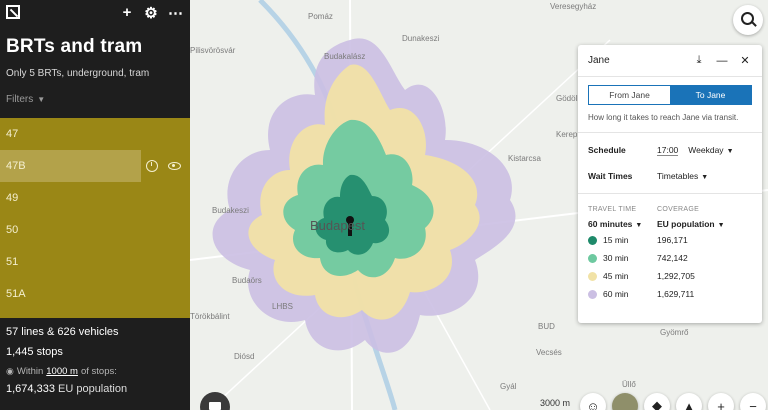  I want to click on row-value: 742,142, so click(672, 258).